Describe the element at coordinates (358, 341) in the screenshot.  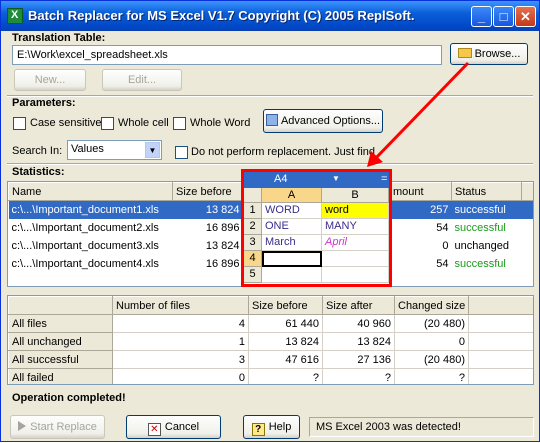
I see `summary-after: 13 824` at that location.